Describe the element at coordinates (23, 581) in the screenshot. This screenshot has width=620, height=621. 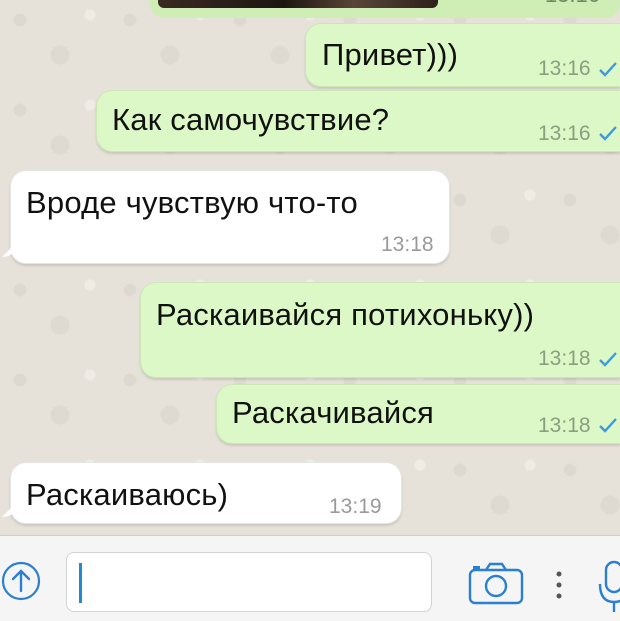
I see `upload-icon` at that location.